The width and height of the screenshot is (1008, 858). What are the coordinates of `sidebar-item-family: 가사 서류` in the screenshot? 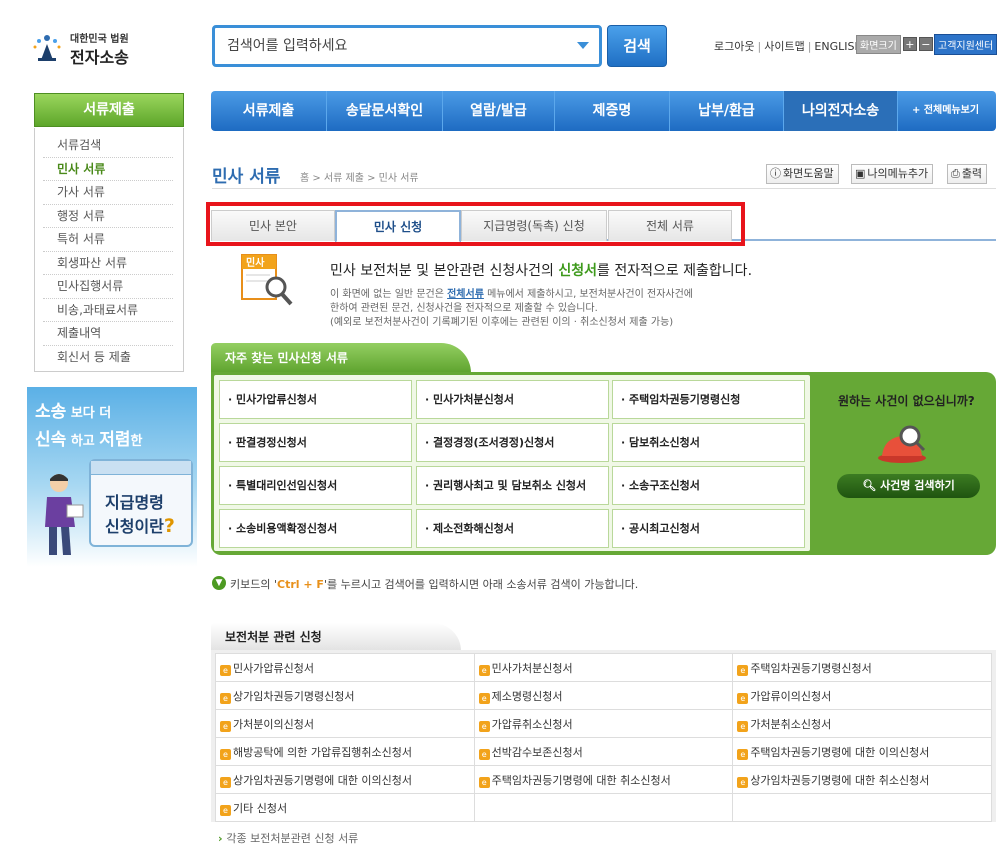 It's located at (108, 193).